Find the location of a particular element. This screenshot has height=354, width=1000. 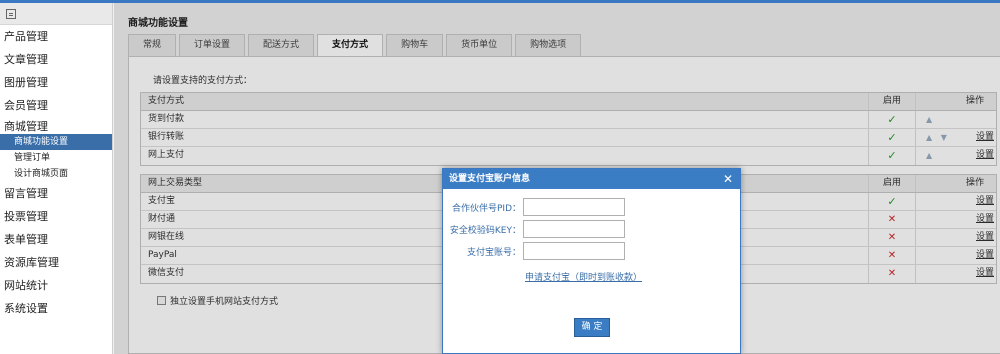

dialog-header: 设置支付宝账户信息 ✕ is located at coordinates (591, 179).